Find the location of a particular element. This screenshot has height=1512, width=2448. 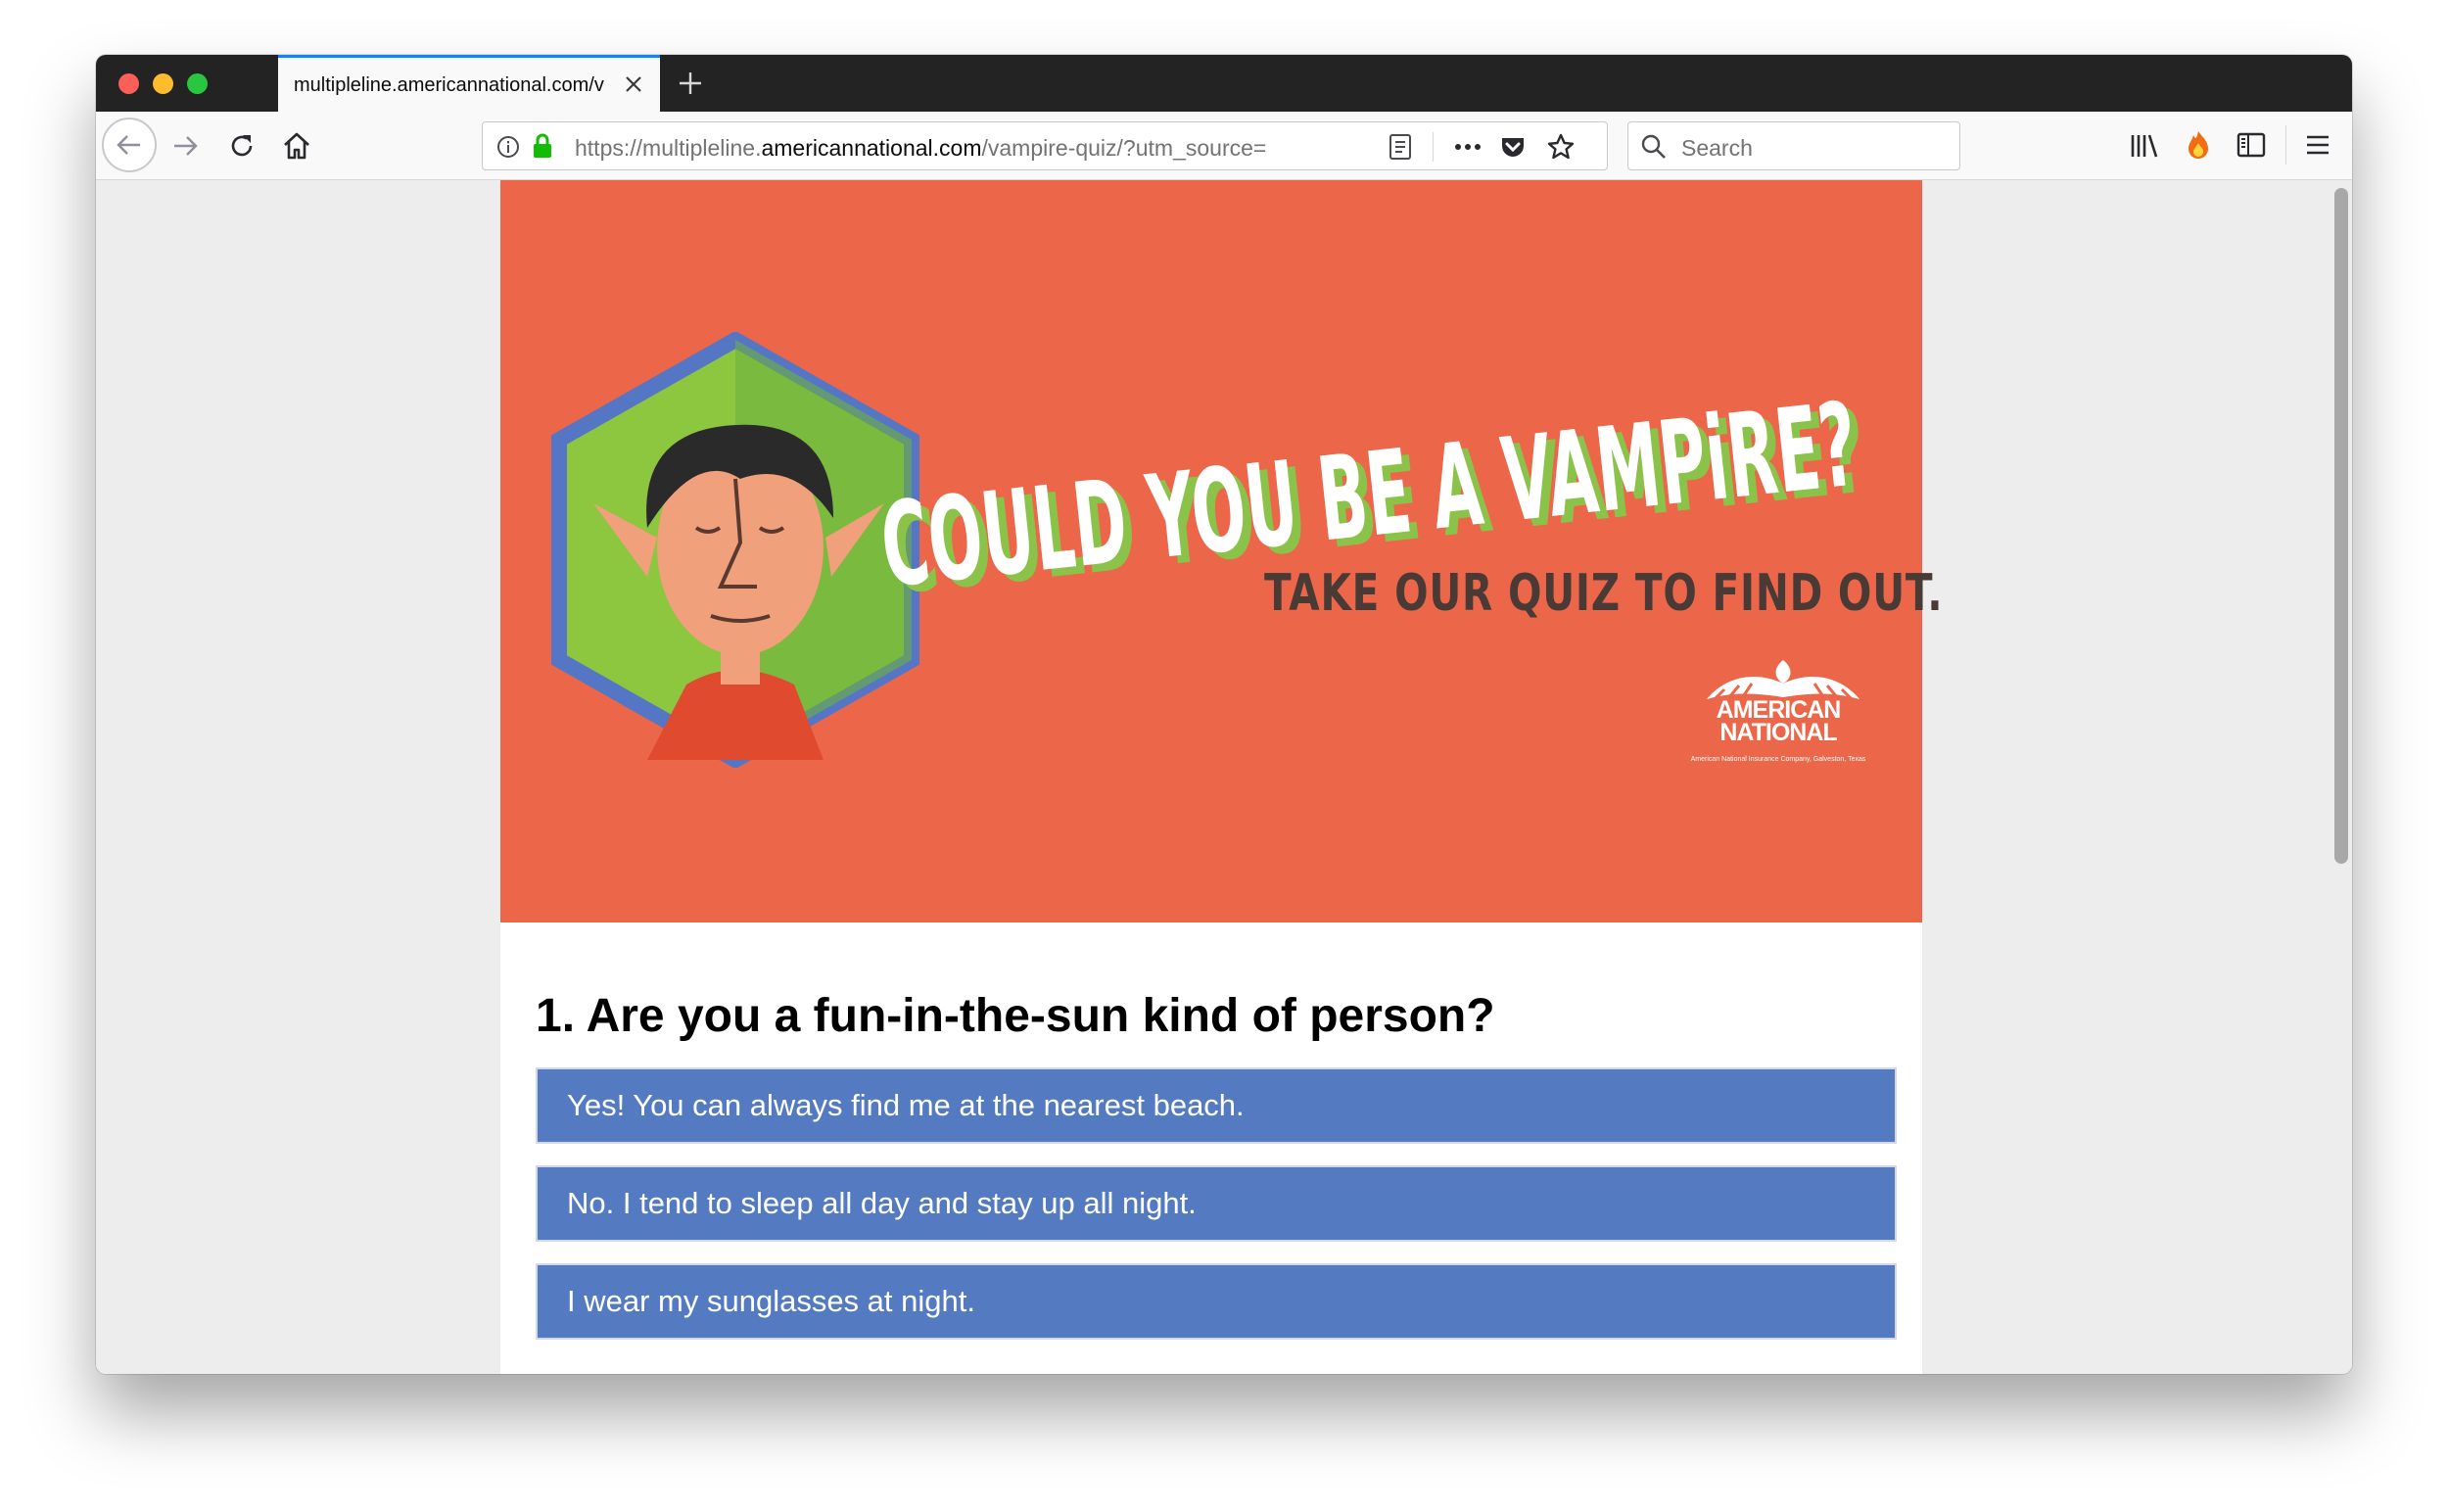

pocket-icon is located at coordinates (1513, 147).